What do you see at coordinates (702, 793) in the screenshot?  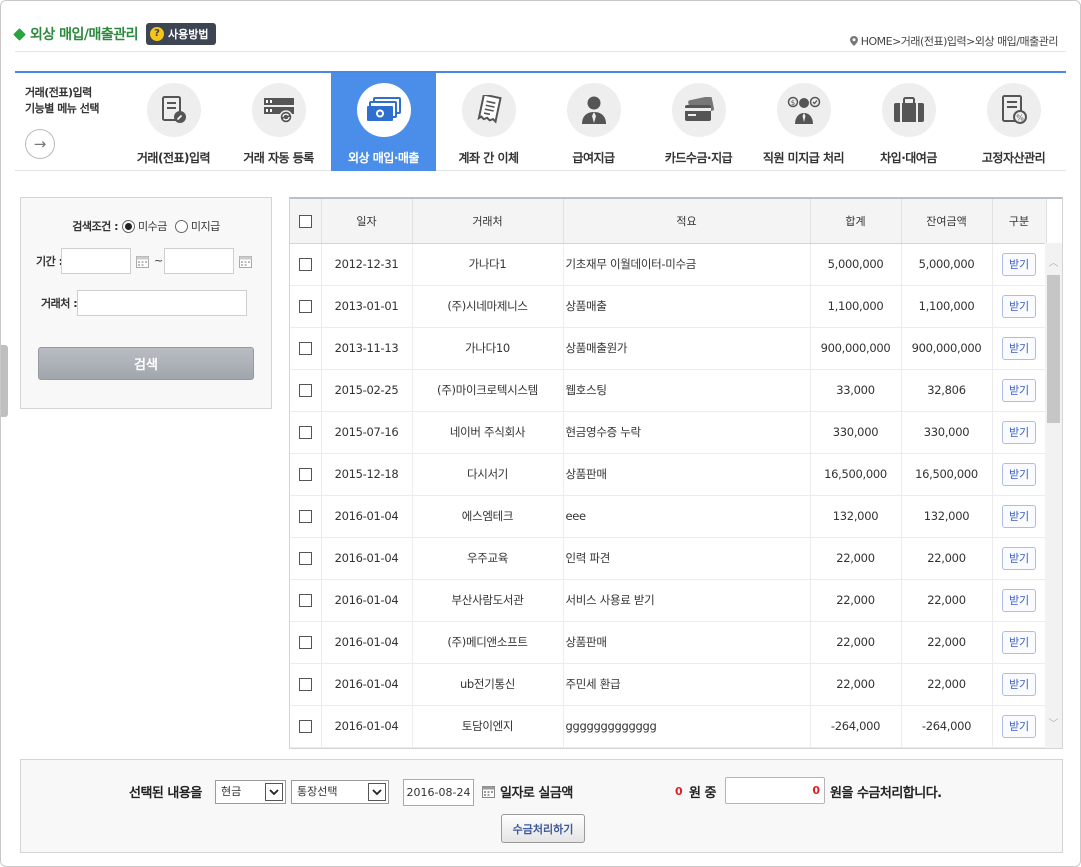 I see `won-of-label: 원 중` at bounding box center [702, 793].